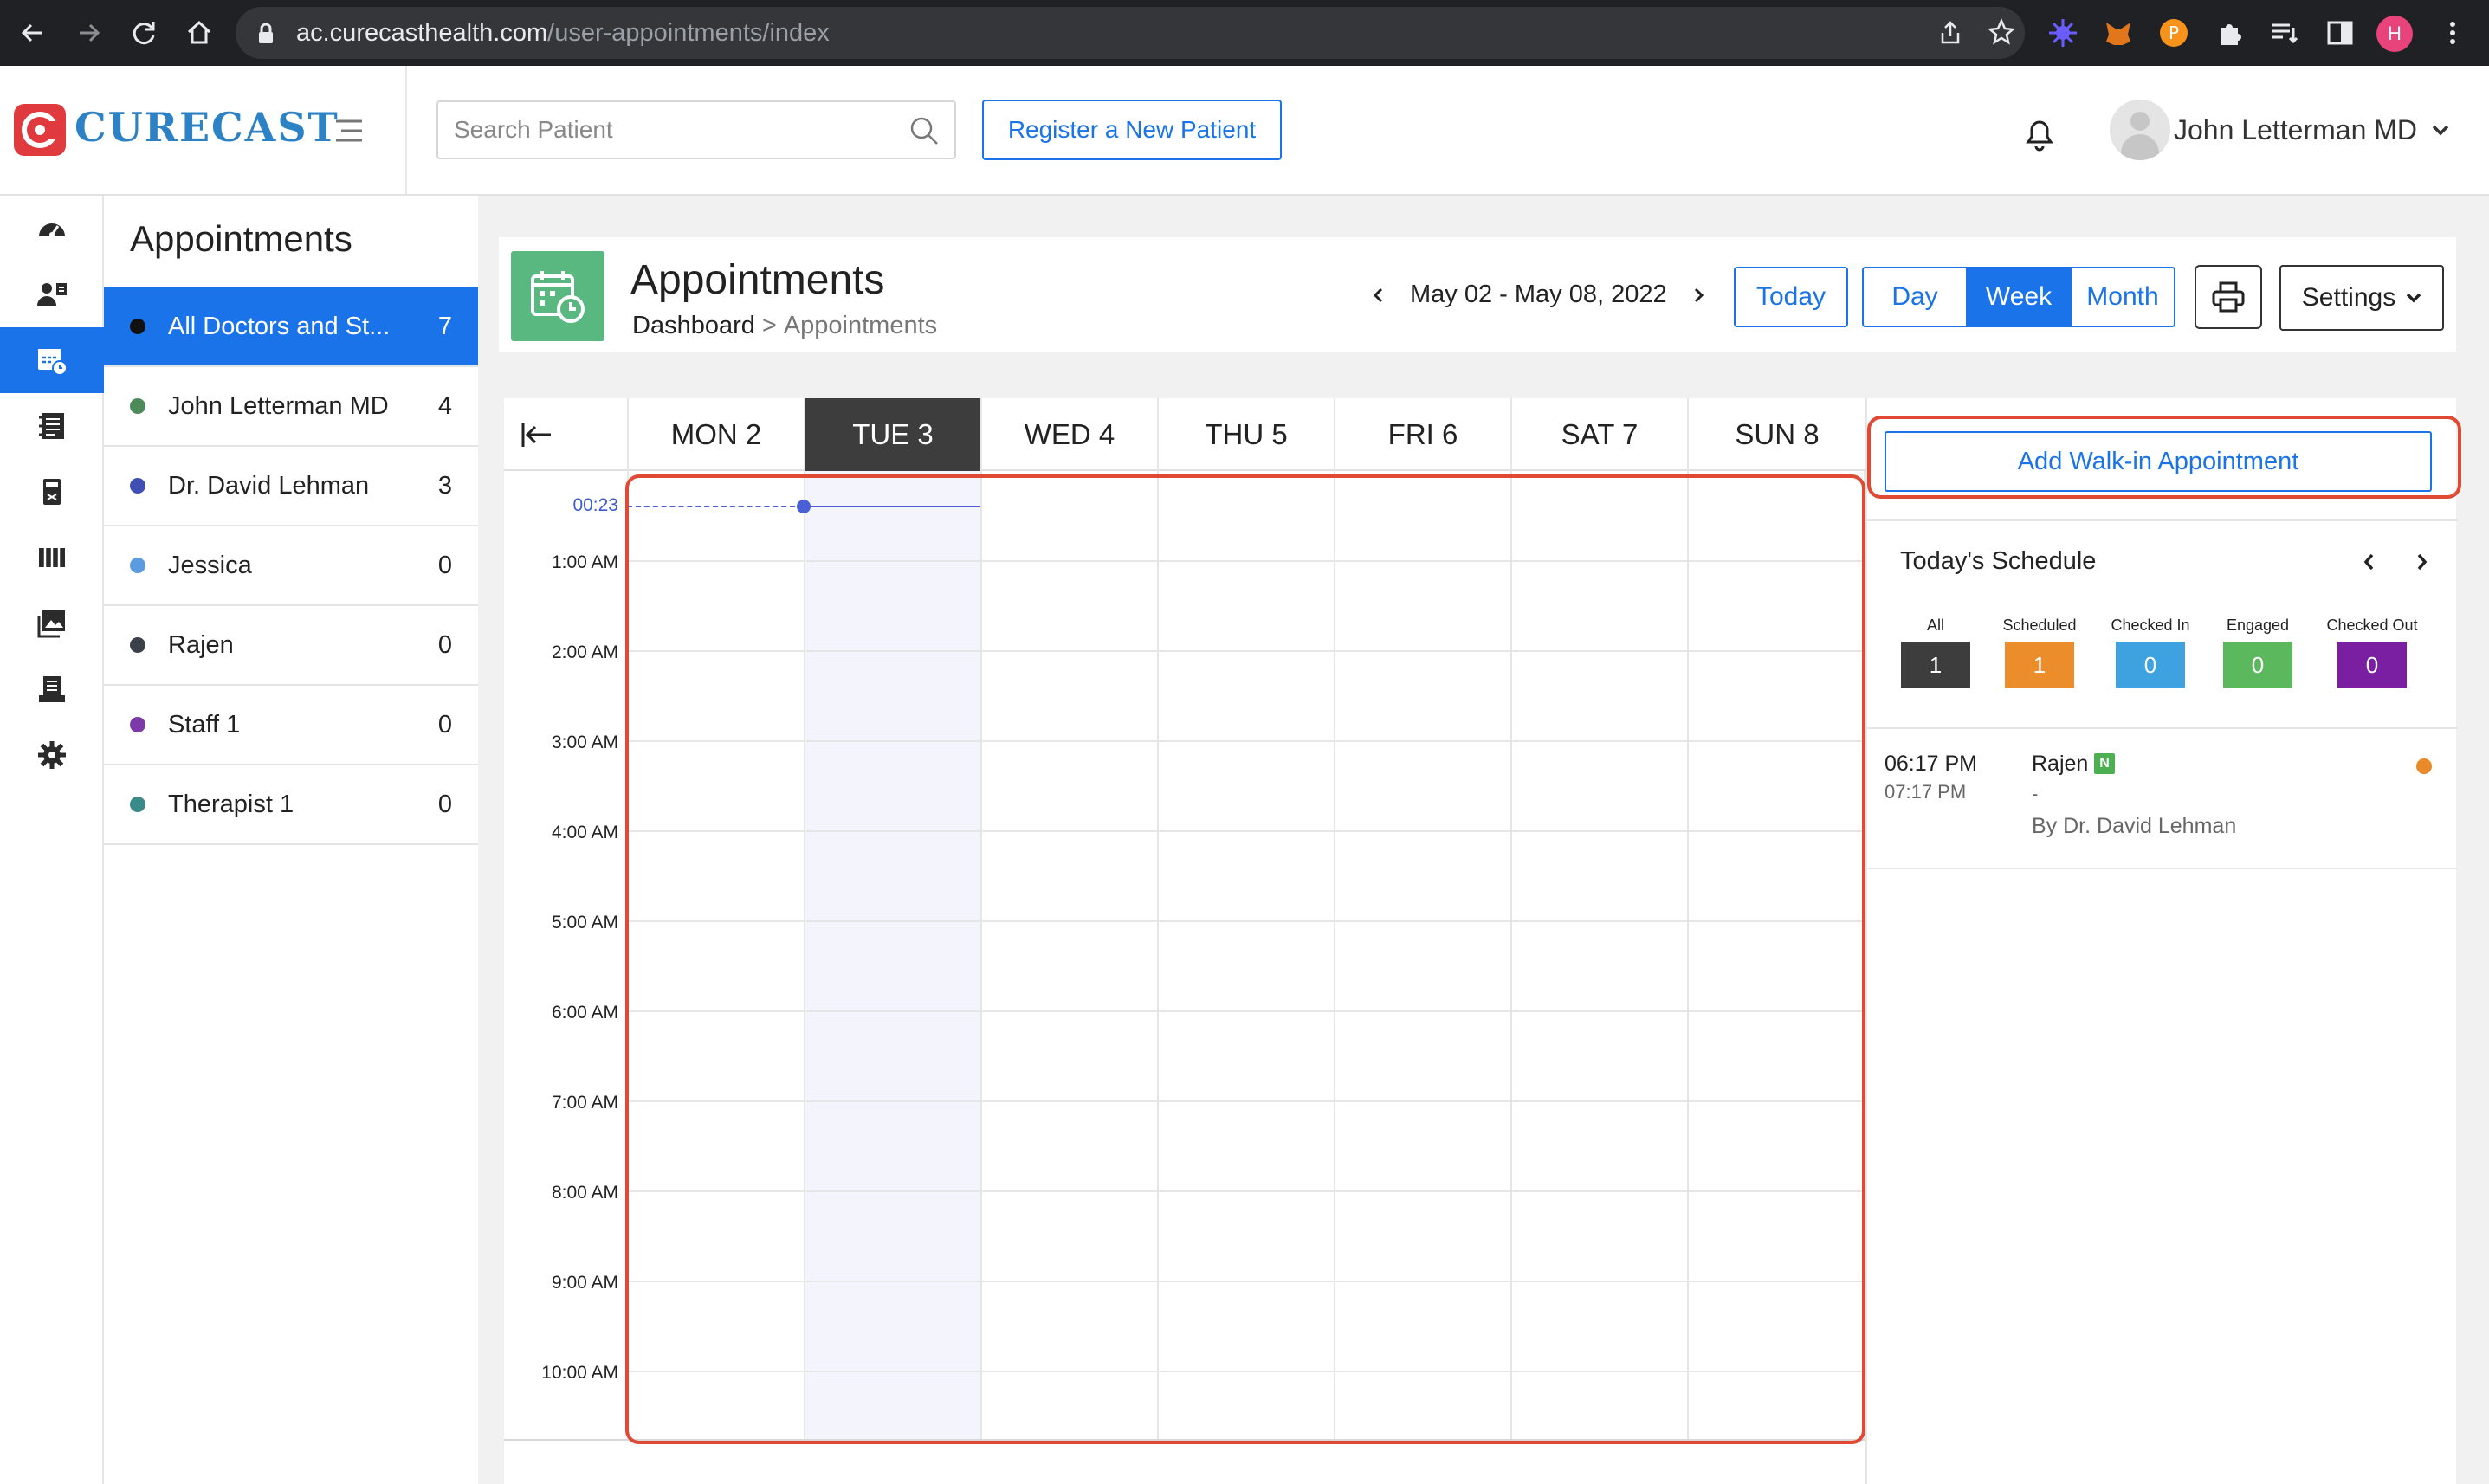 This screenshot has width=2489, height=1484. Describe the element at coordinates (2257, 652) in the screenshot. I see `stat-engaged: Engaged 0` at that location.